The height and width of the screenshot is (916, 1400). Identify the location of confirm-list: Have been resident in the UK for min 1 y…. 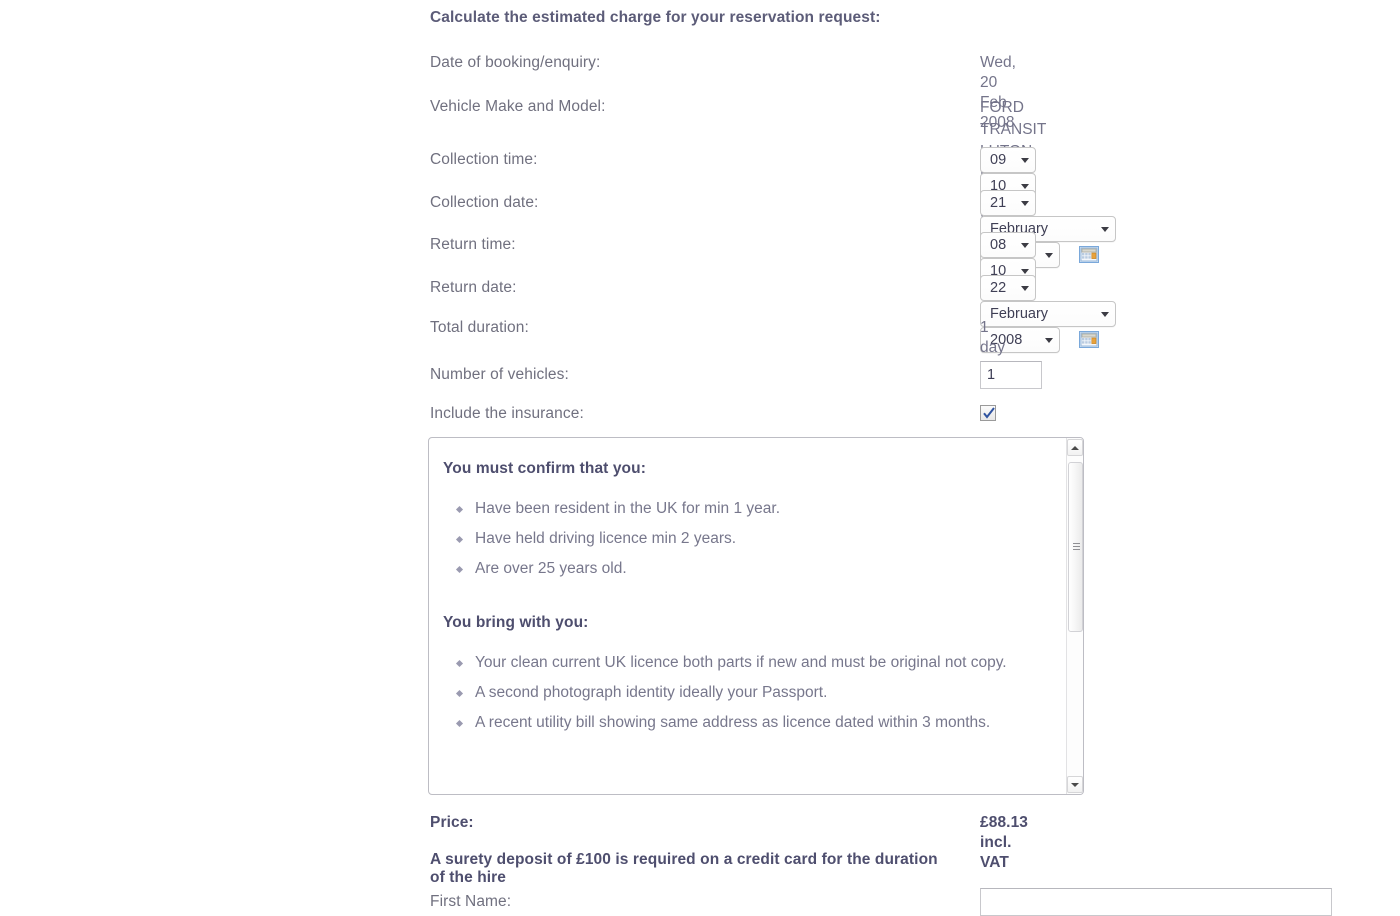
(738, 539).